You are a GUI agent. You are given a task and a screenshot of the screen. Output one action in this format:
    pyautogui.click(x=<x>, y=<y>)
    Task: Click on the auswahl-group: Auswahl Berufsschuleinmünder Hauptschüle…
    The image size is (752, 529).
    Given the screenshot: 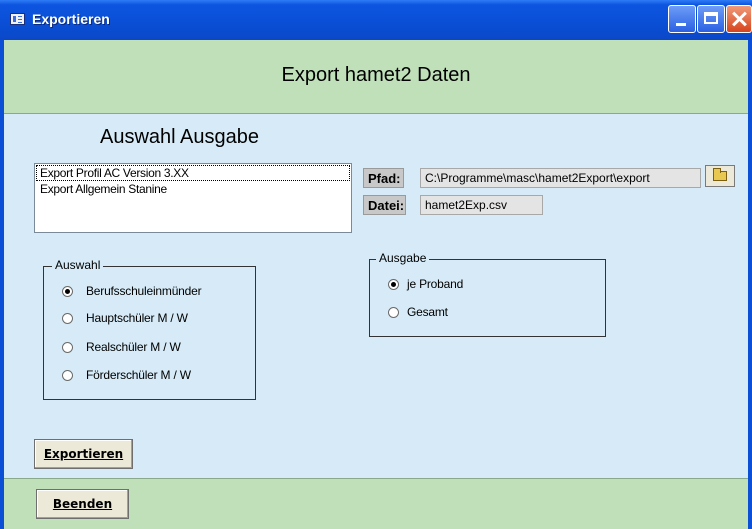 What is the action you would take?
    pyautogui.click(x=149, y=329)
    